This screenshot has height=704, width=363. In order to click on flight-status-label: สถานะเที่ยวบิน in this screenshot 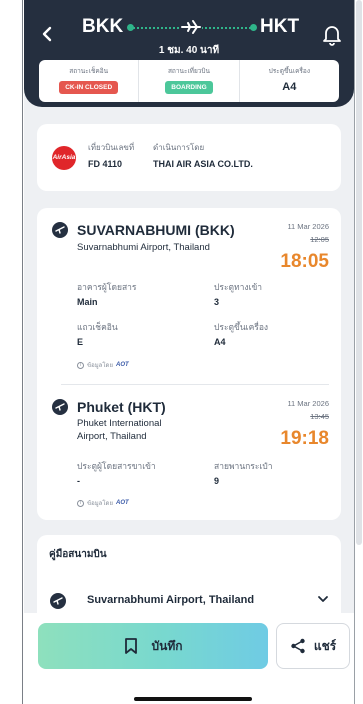, I will do `click(188, 71)`.